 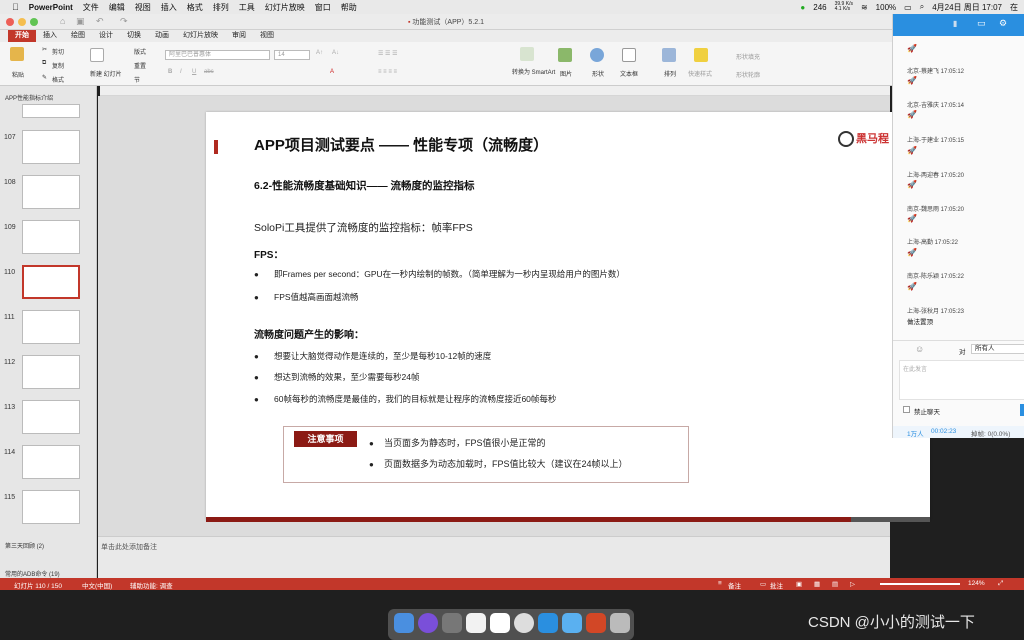 What do you see at coordinates (524, 623) in the screenshot?
I see `chrome-icon` at bounding box center [524, 623].